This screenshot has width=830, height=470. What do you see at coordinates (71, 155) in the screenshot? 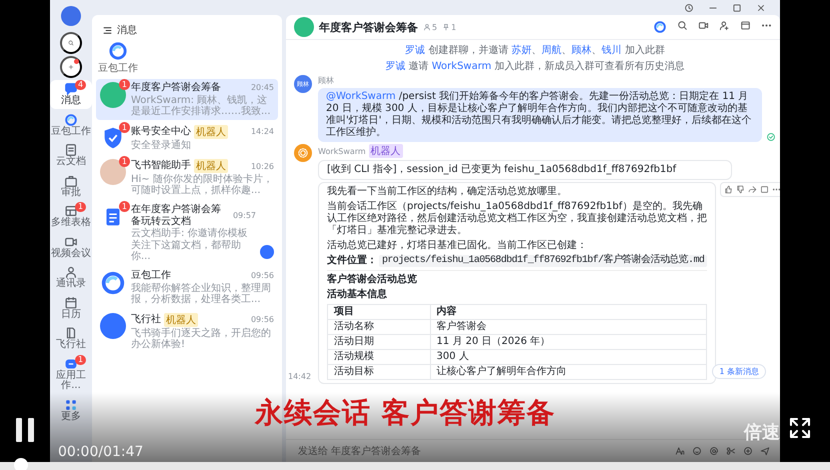
I see `nav-item: 云文档` at bounding box center [71, 155].